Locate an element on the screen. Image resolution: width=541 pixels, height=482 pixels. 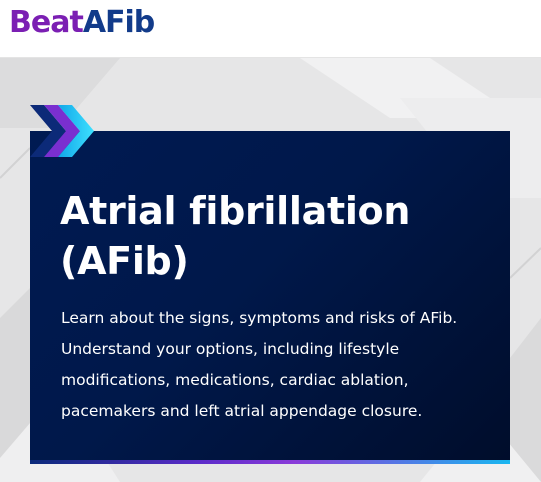
beatafib-logo: BeatAFib is located at coordinates (82, 23).